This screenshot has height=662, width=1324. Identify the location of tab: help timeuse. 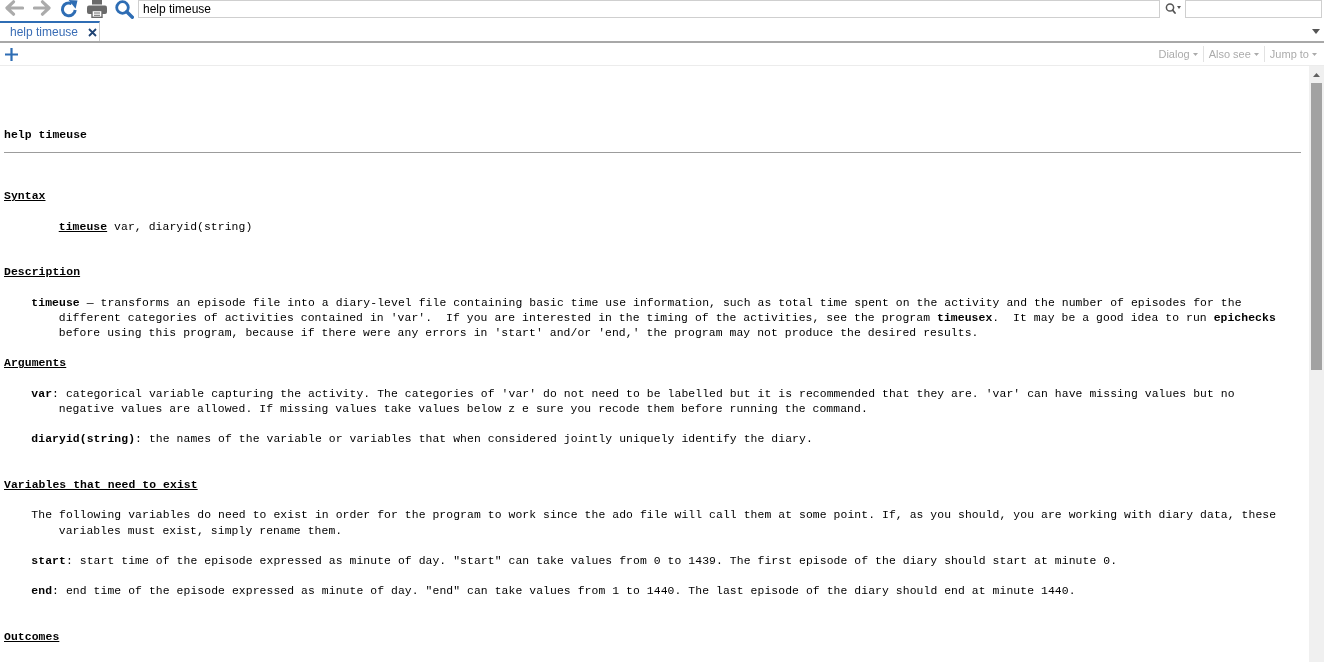
(50, 31).